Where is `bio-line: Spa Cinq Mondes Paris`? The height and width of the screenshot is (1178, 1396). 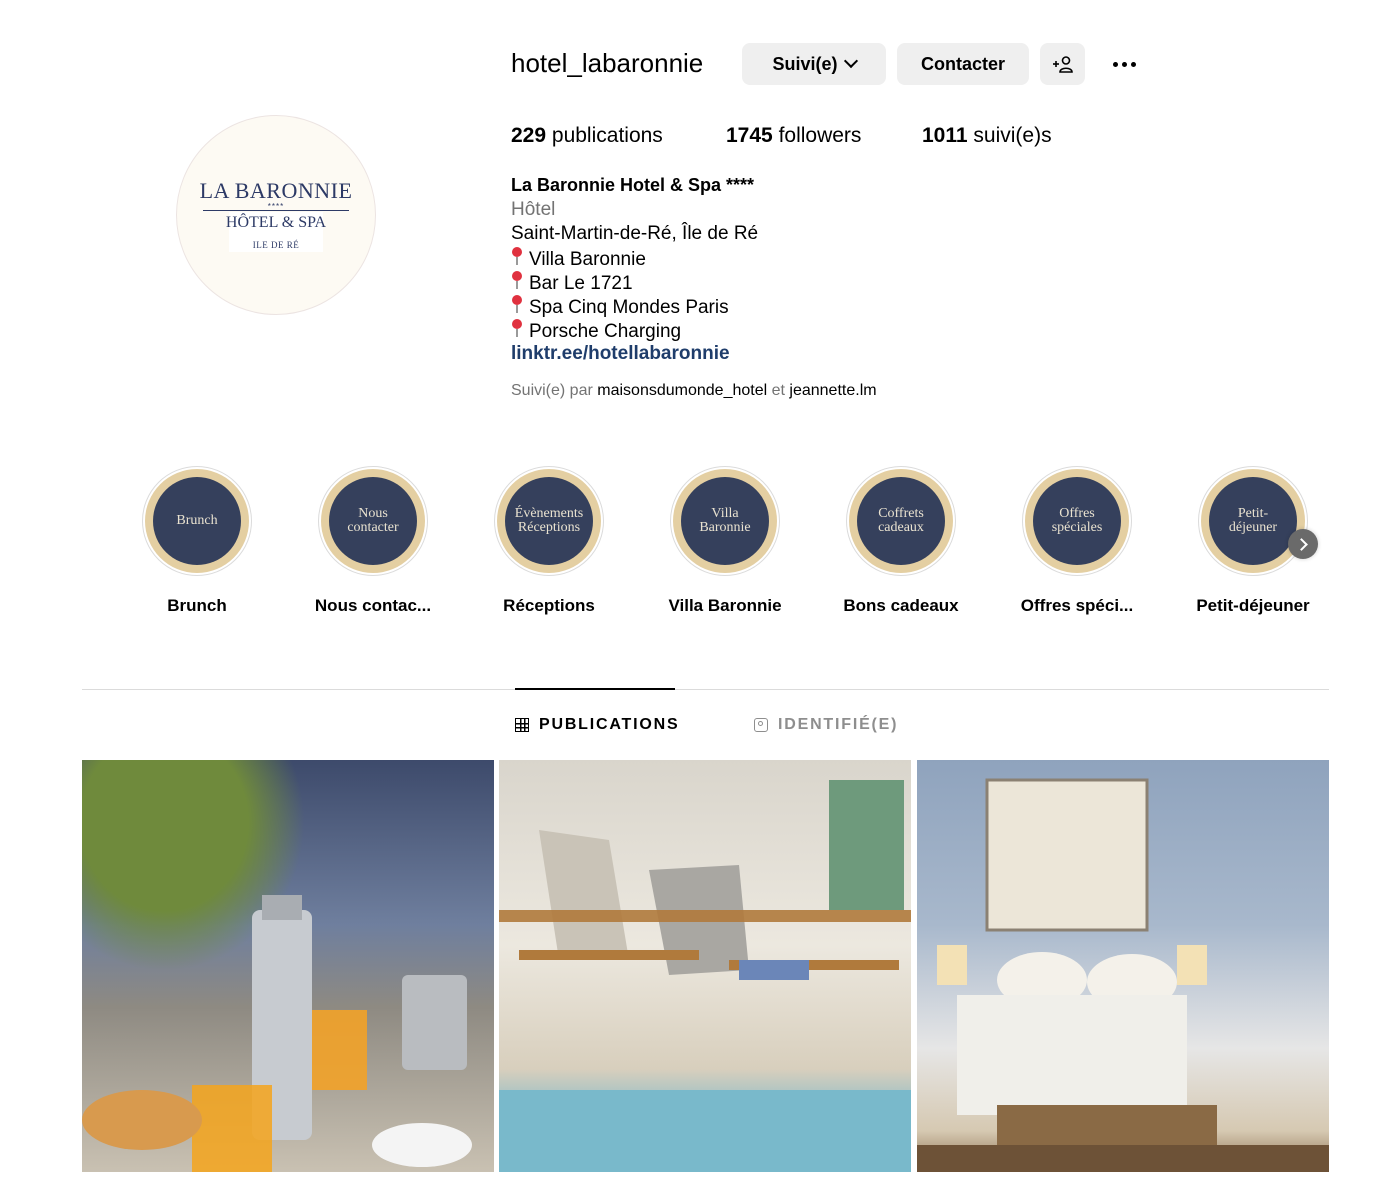 bio-line: Spa Cinq Mondes Paris is located at coordinates (620, 307).